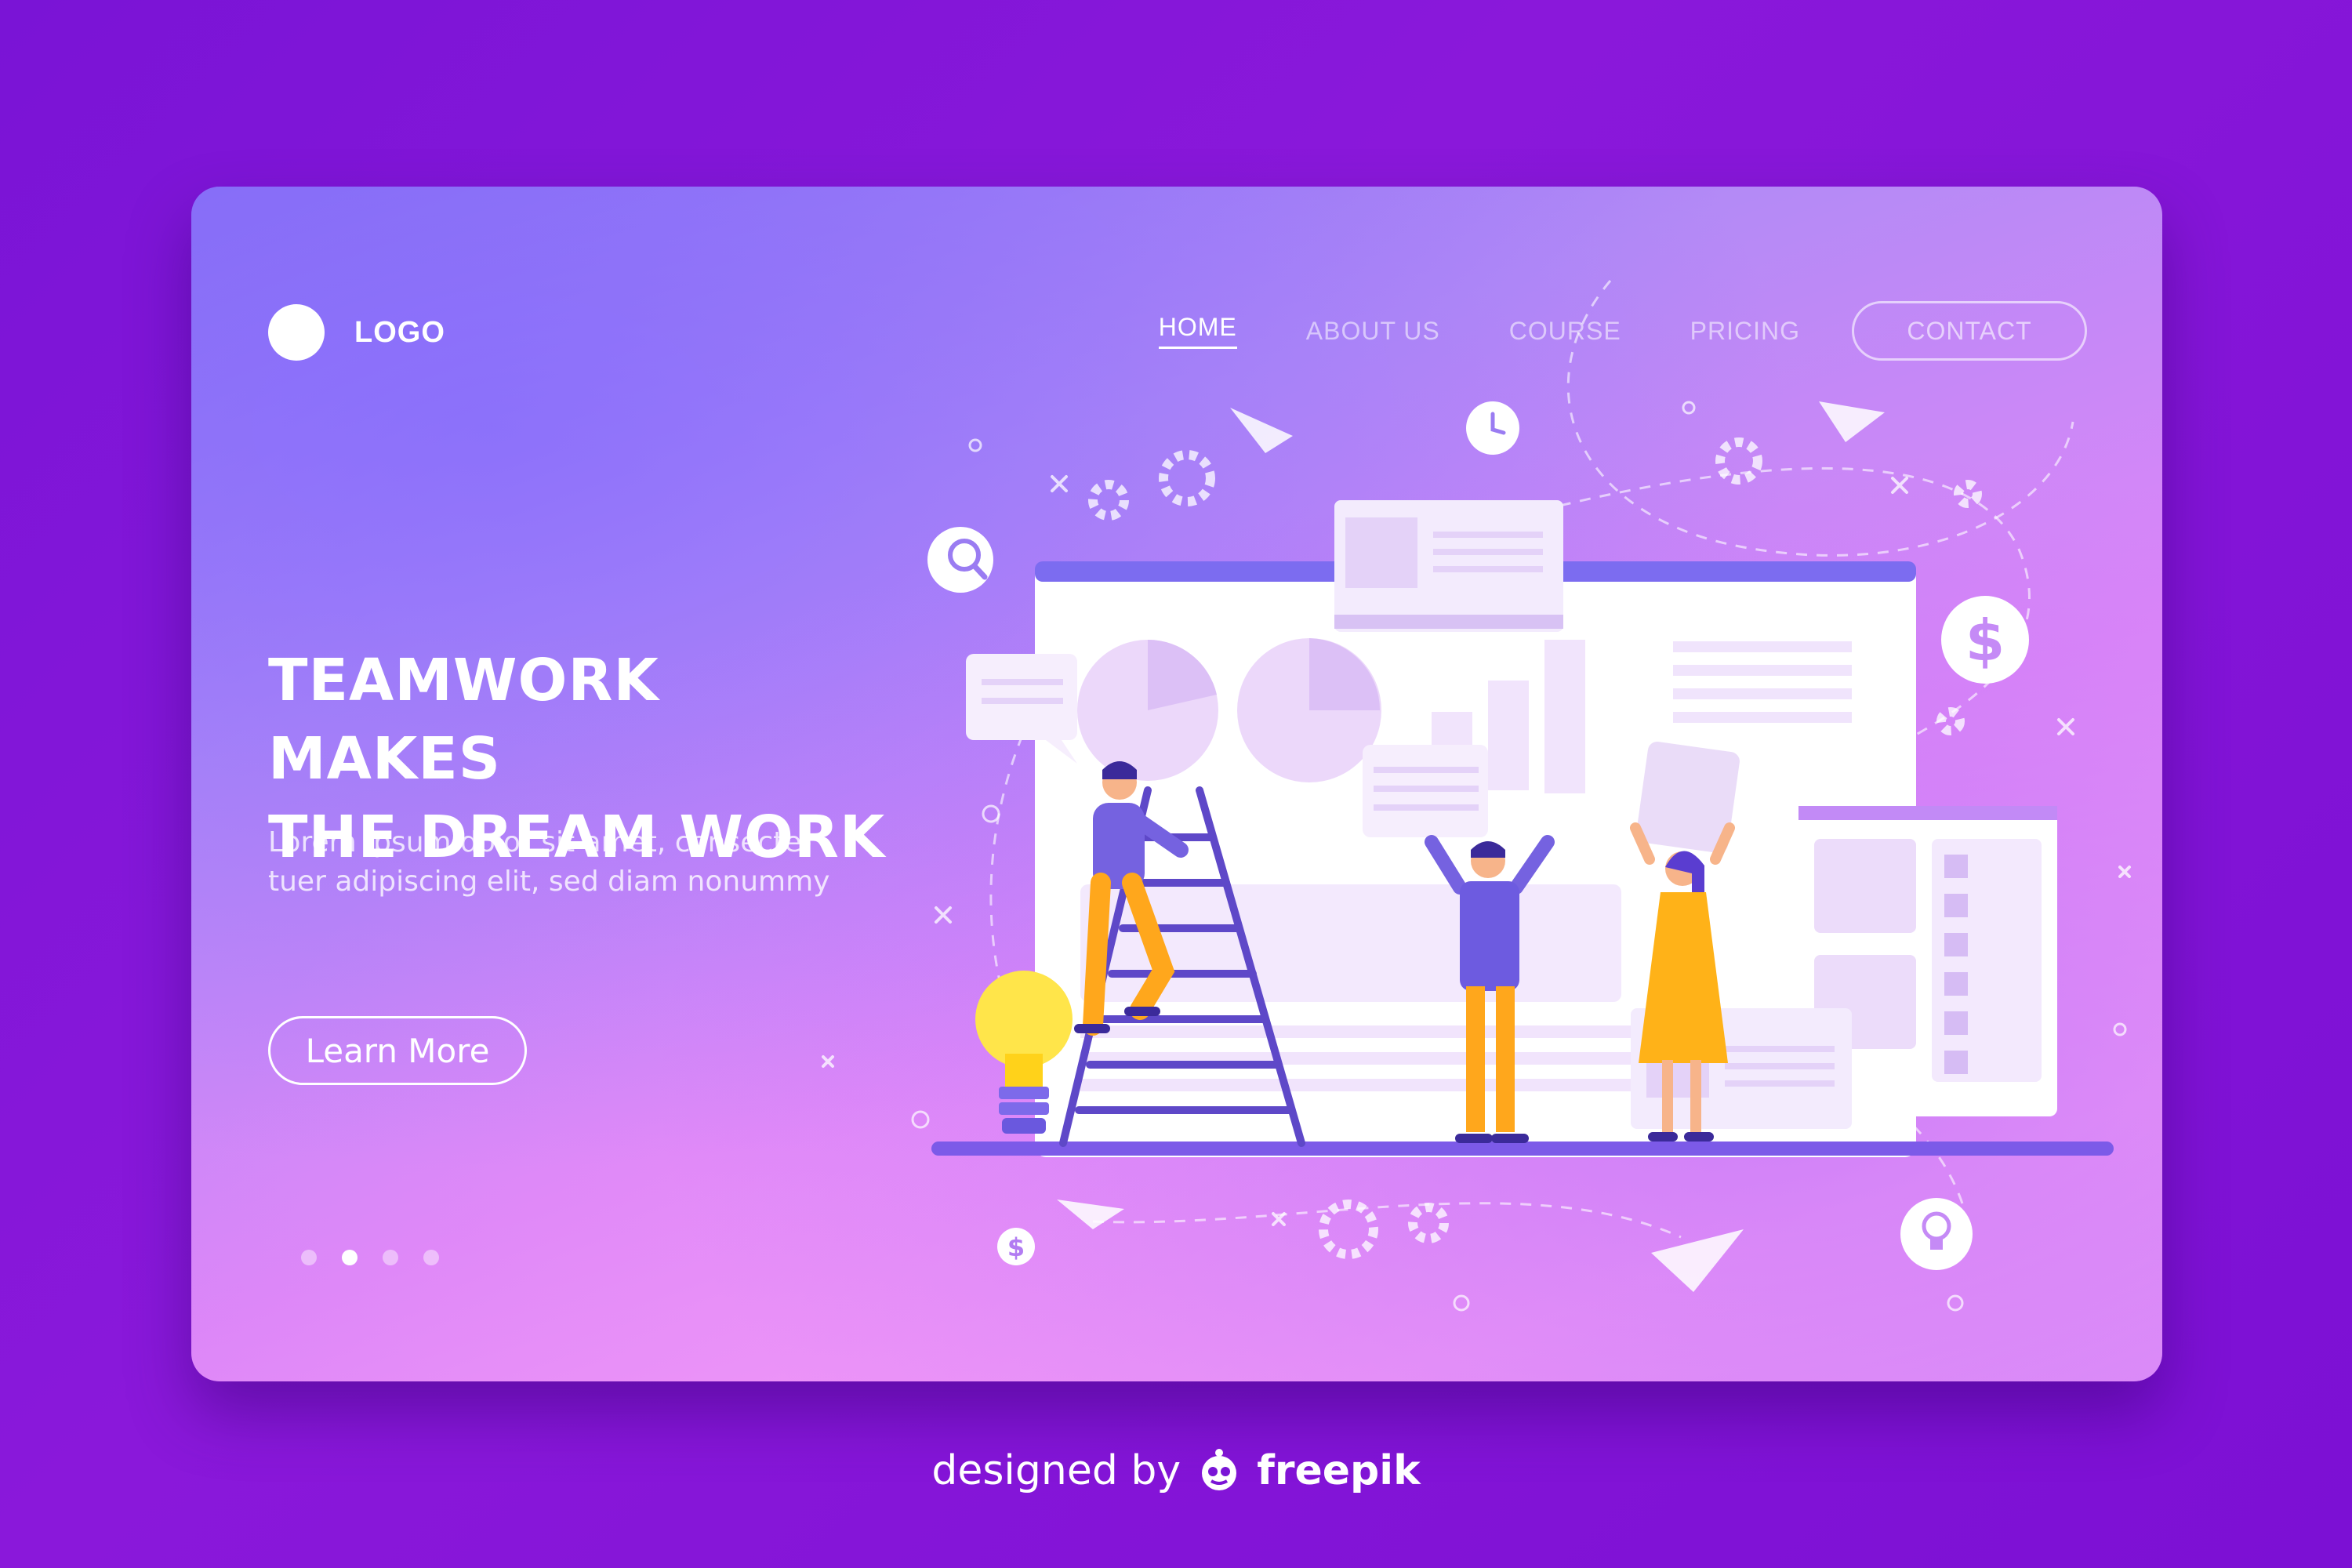  Describe the element at coordinates (1448, 566) in the screenshot. I see `floating-card` at that location.